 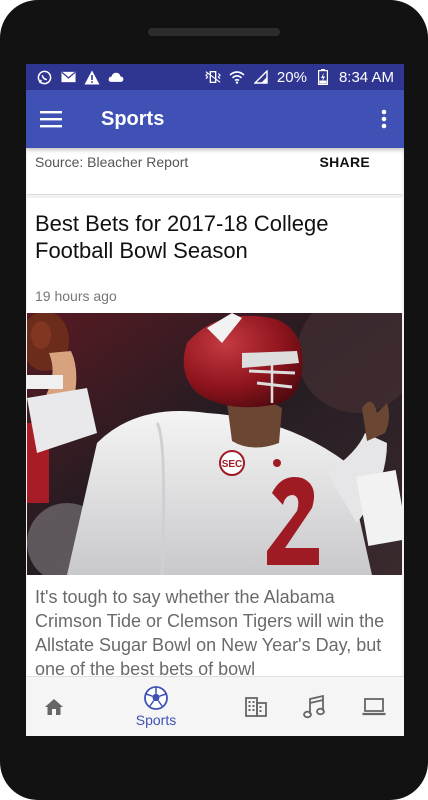 I want to click on laptop-icon, so click(x=374, y=707).